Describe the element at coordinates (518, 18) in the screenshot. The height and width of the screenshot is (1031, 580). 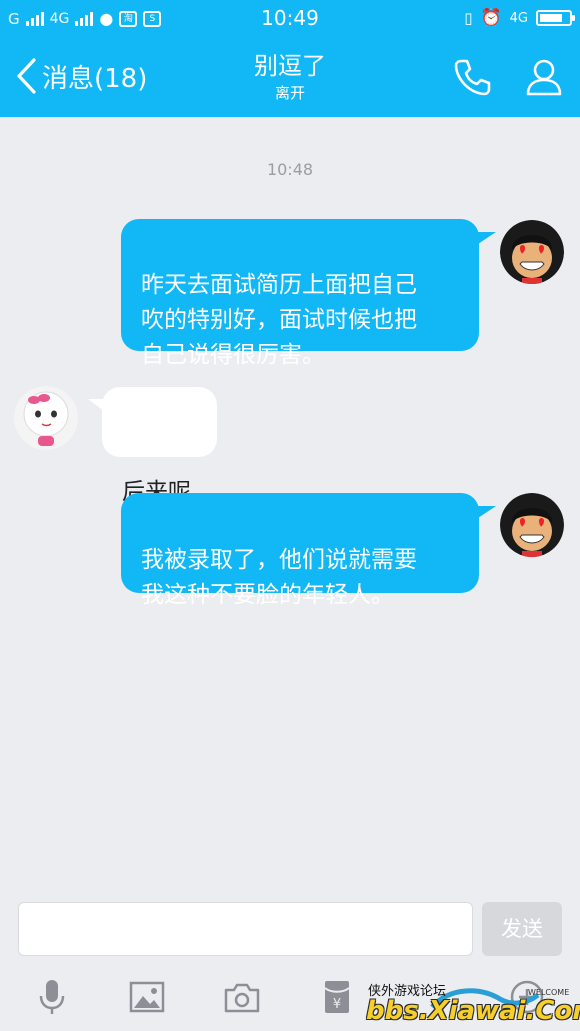
I see `network-label-2: 4G` at that location.